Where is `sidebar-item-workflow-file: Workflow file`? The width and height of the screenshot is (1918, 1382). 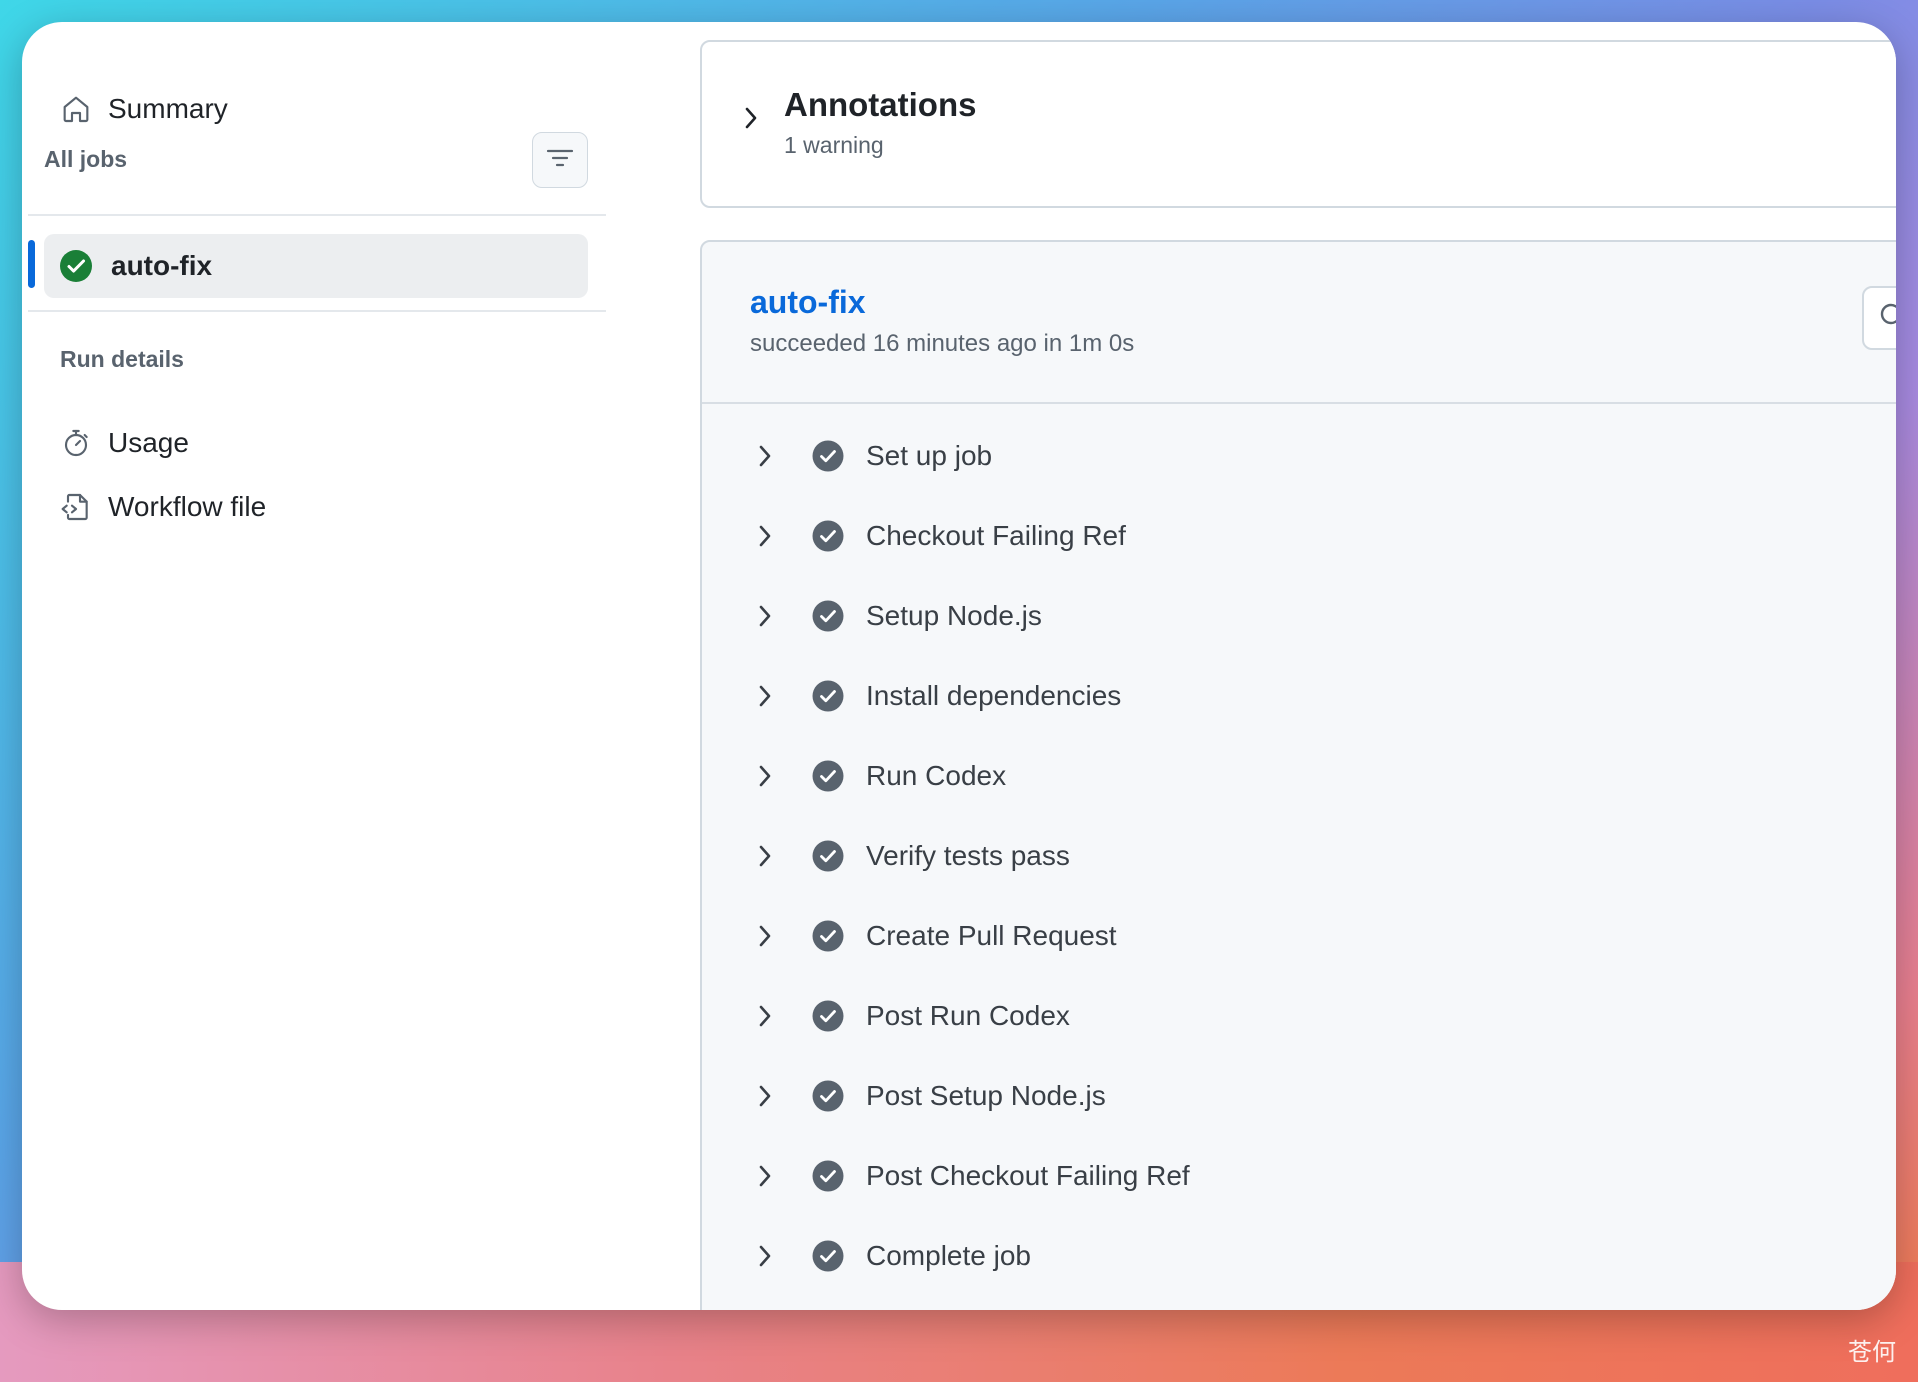
sidebar-item-workflow-file: Workflow file is located at coordinates (162, 507).